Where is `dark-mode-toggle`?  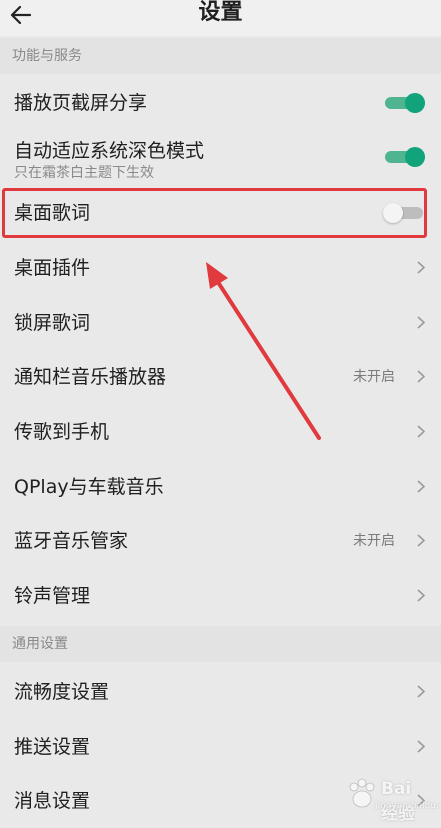 dark-mode-toggle is located at coordinates (405, 157).